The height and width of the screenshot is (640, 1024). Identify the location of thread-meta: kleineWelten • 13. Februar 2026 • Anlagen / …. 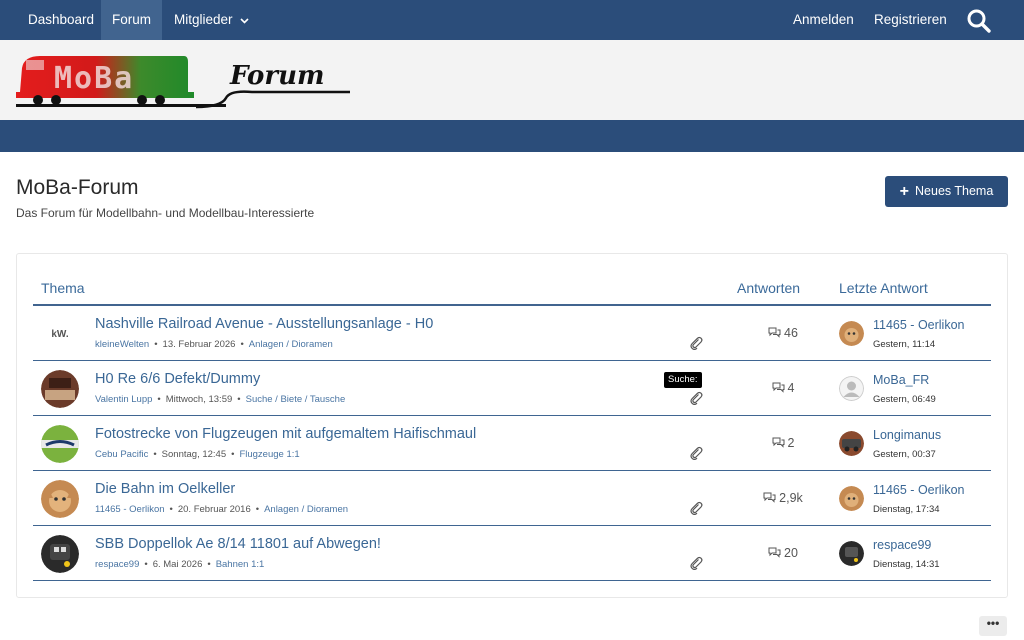
(214, 344).